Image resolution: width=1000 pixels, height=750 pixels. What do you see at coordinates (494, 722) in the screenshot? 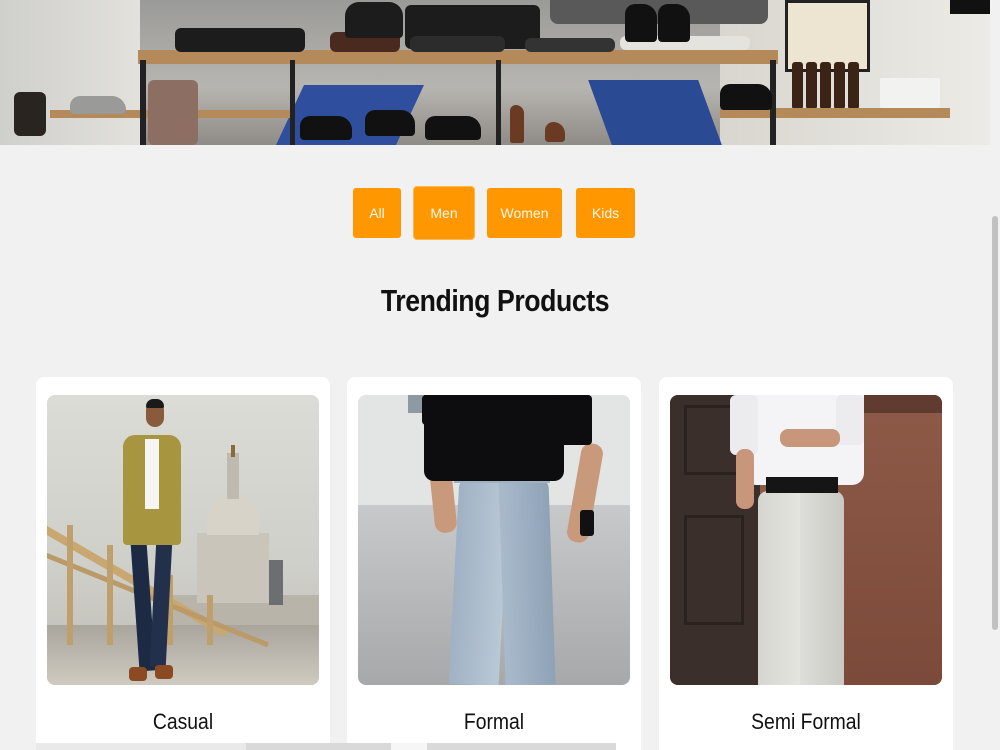
I see `product-label-formal: Formal` at bounding box center [494, 722].